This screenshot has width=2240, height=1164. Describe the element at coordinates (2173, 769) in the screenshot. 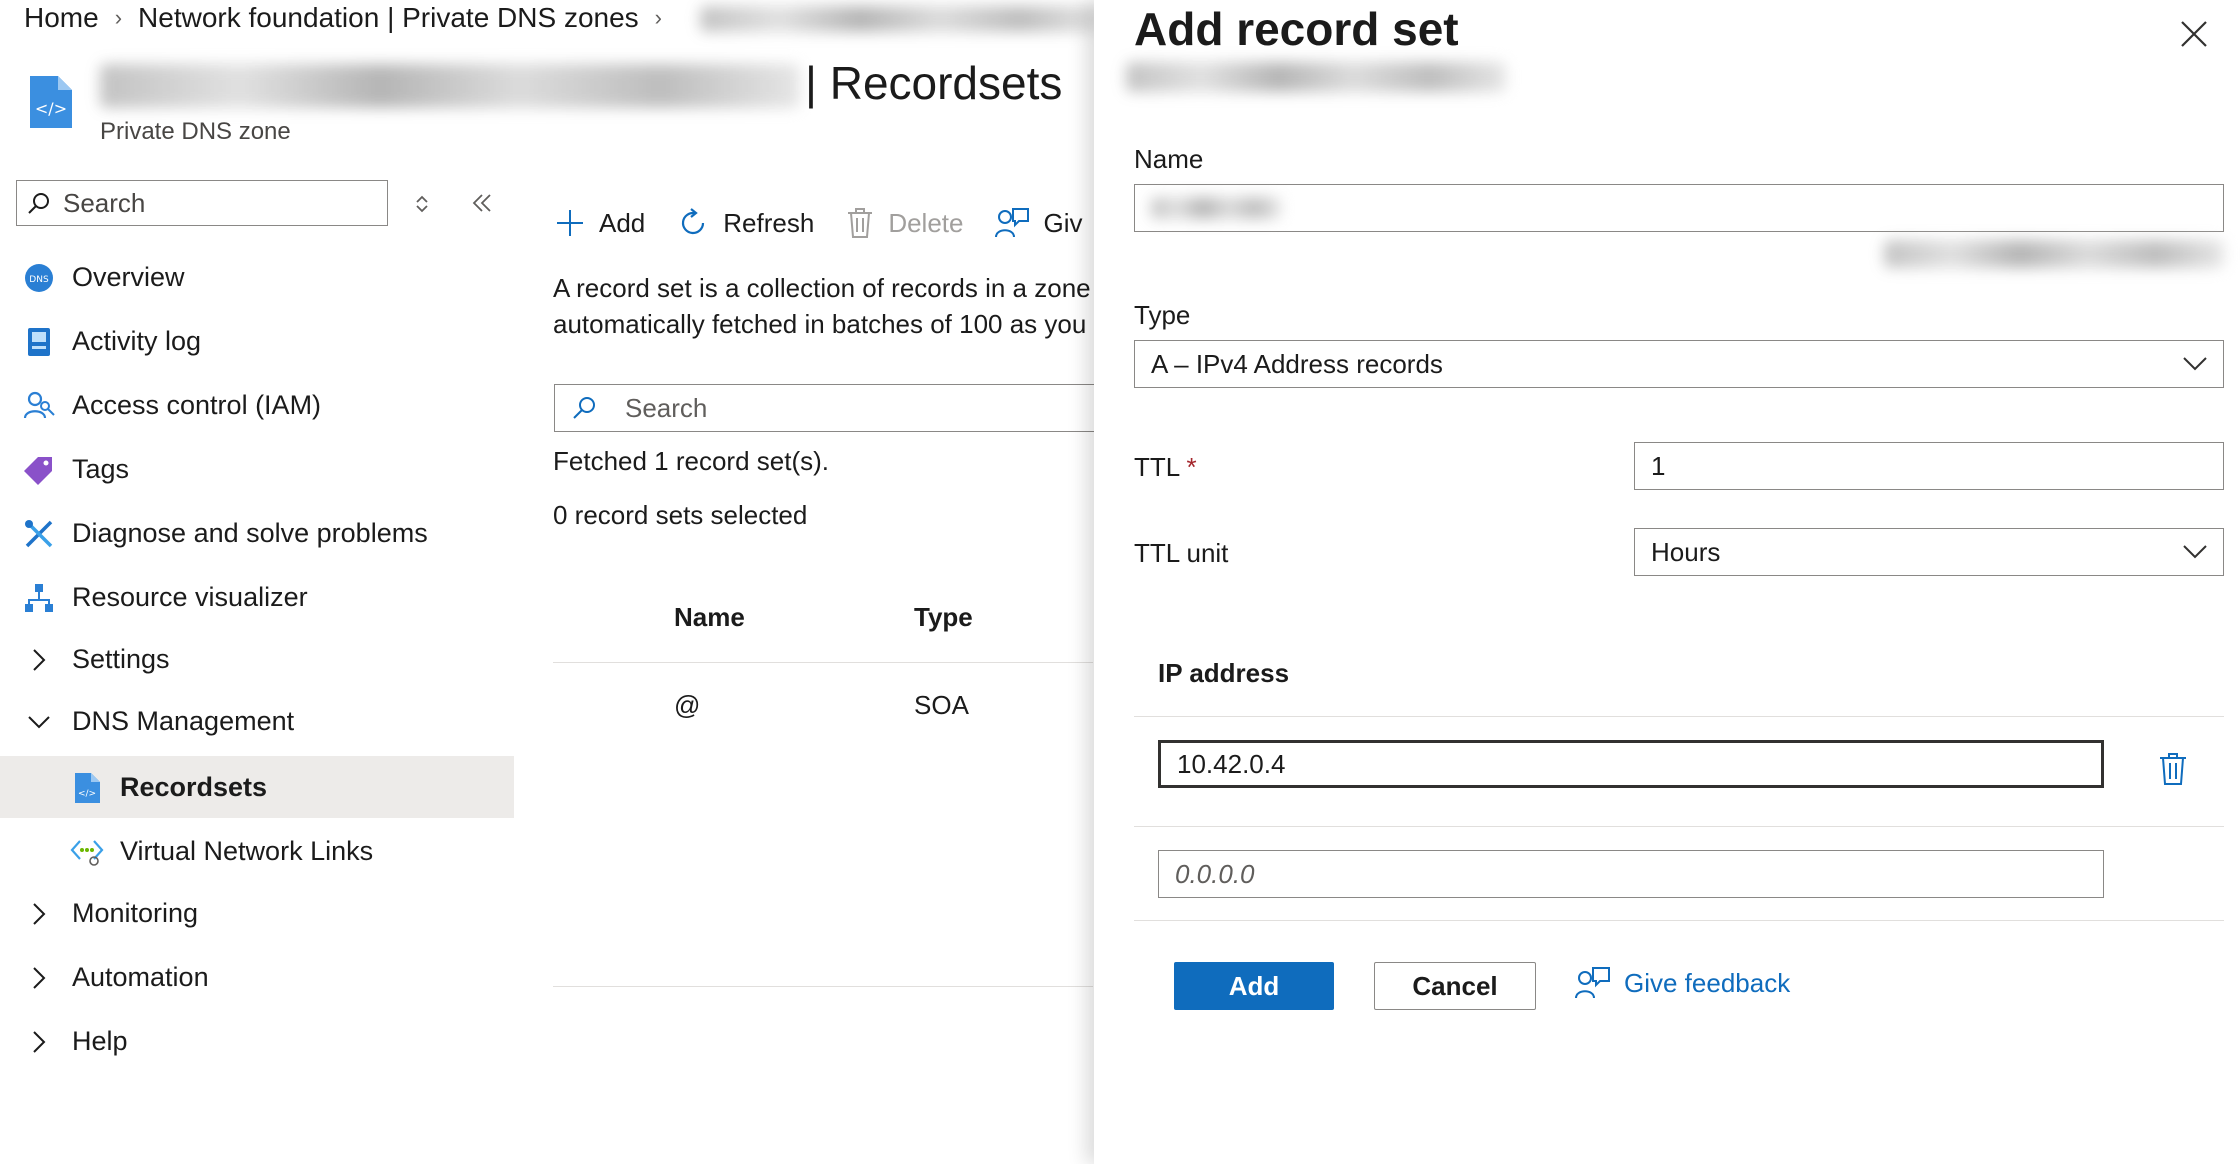

I see `delete-ip-icon` at that location.